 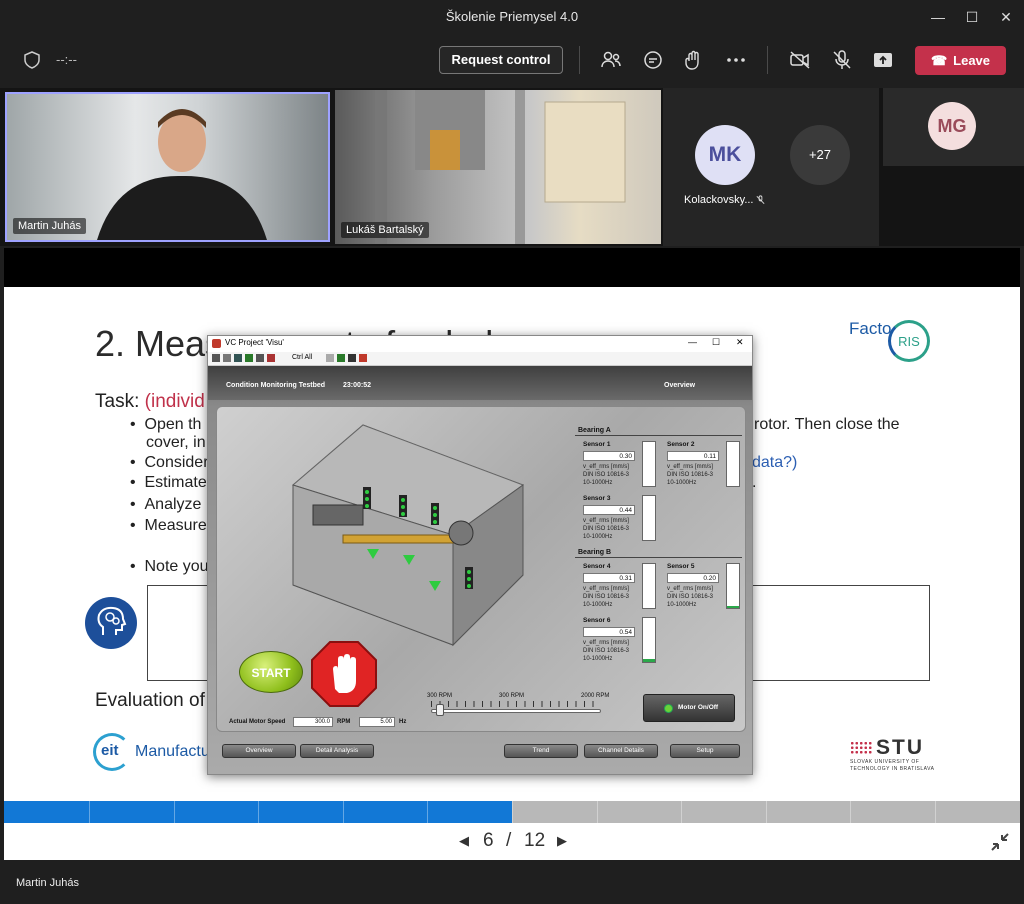 I want to click on sensor-name: Sensor 3, so click(x=597, y=498).